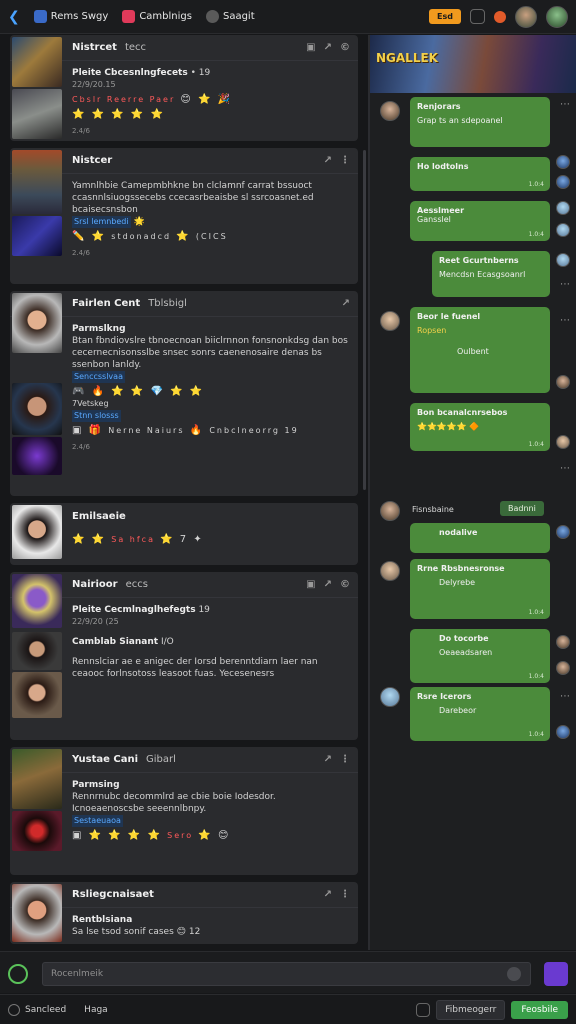  I want to click on feed-card: Emilsaeie ⭐ ⭐ Sa hfca ⭐ 7 ✦, so click(184, 534).